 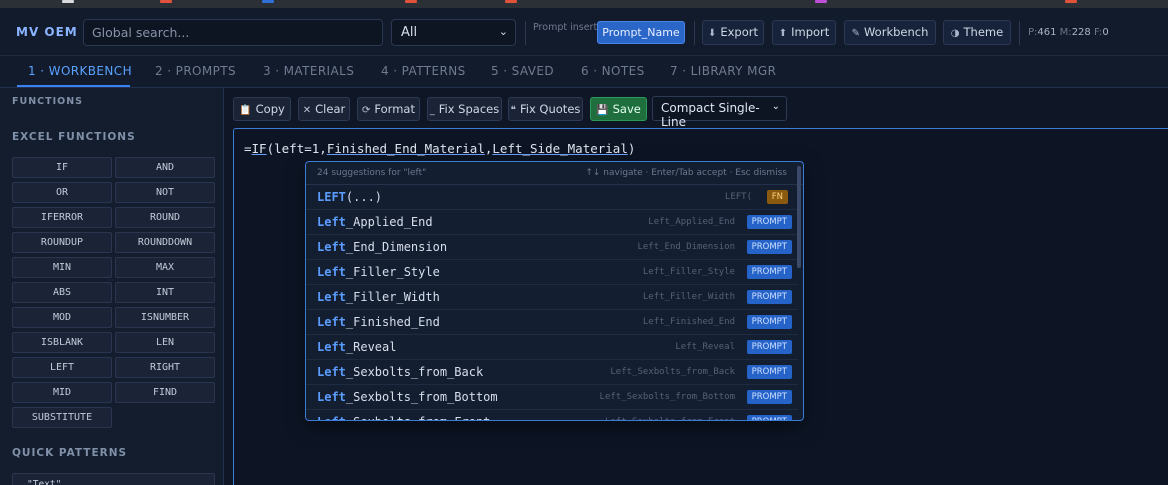 What do you see at coordinates (392, 297) in the screenshot?
I see `suggestion-rest: _Filler_Width` at bounding box center [392, 297].